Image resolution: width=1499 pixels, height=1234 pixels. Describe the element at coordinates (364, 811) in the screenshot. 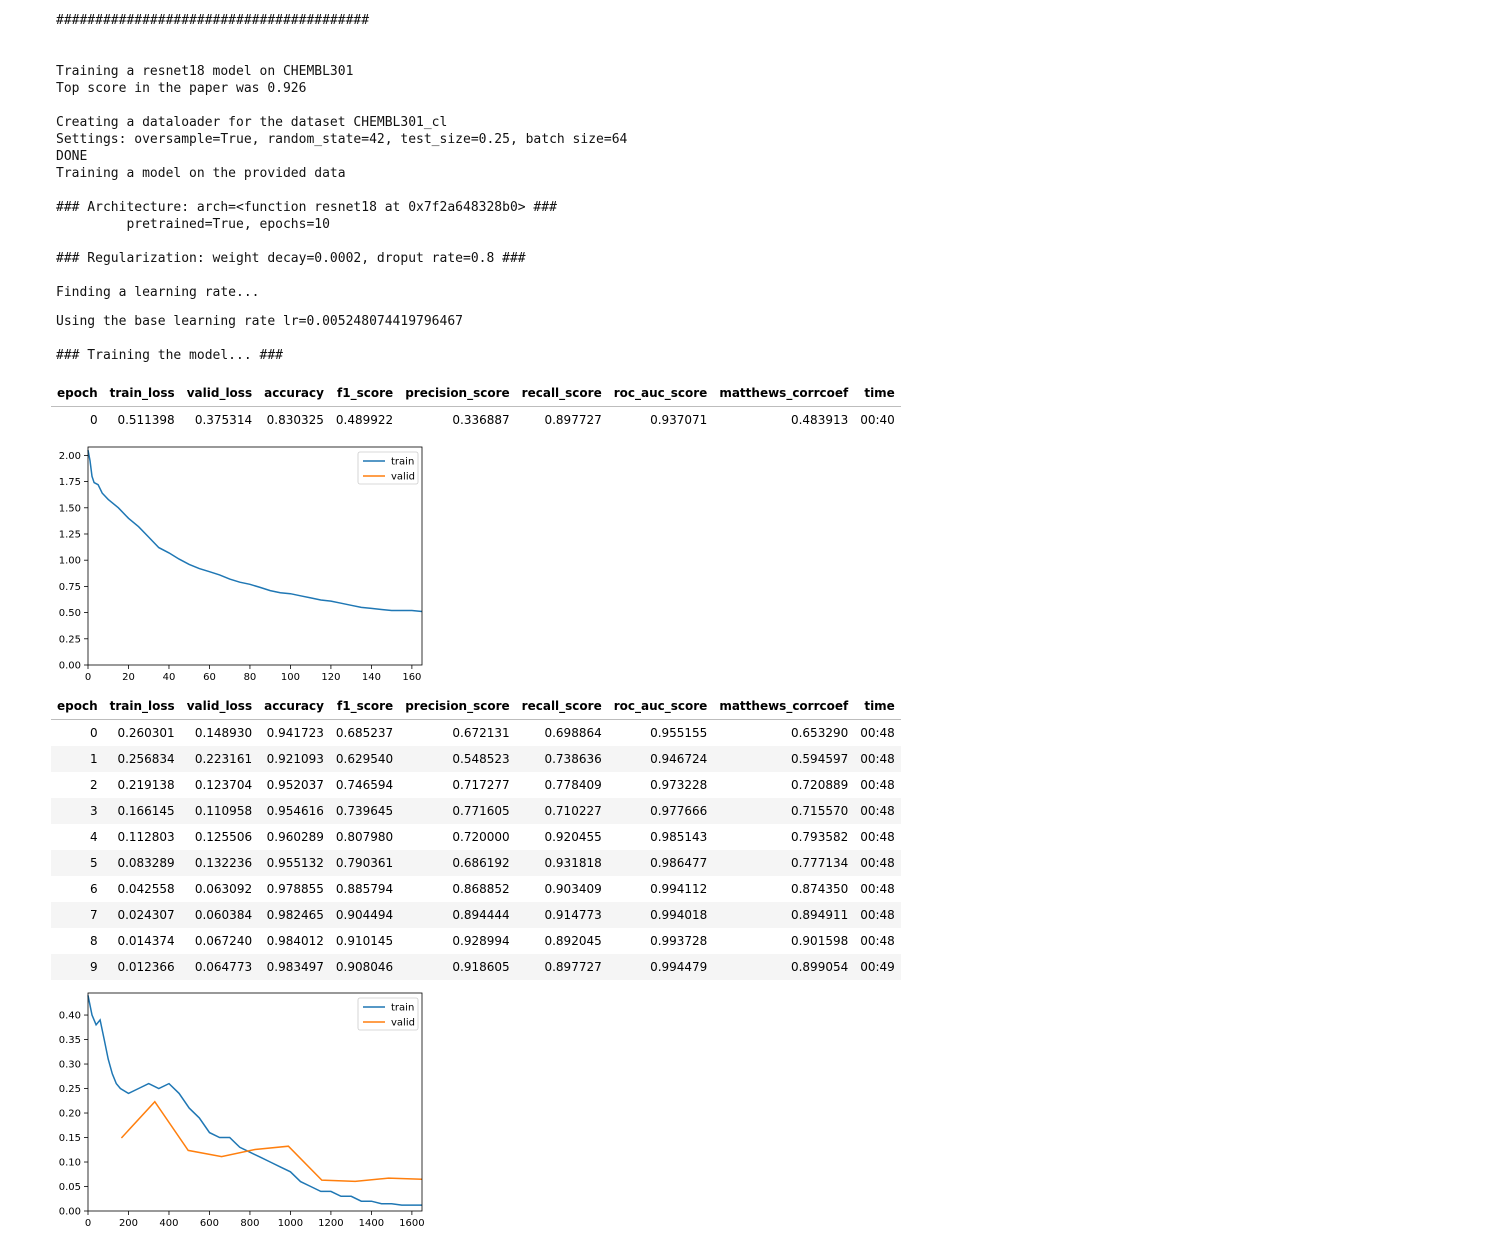

I see `cell-f1-score: 0.739645` at that location.